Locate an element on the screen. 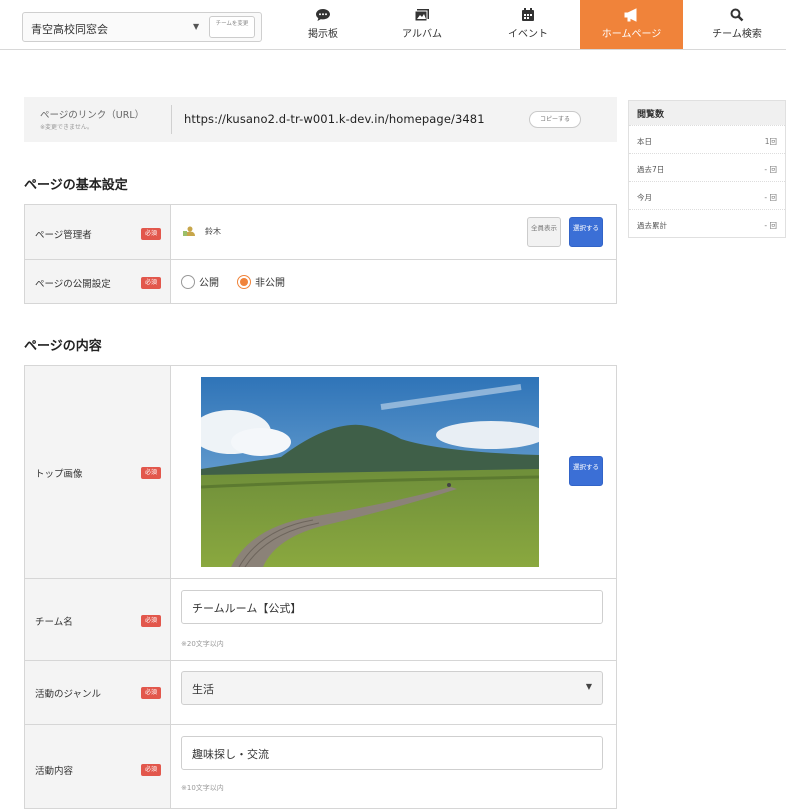 This screenshot has height=809, width=786. radio-label: 非公開 is located at coordinates (270, 283).